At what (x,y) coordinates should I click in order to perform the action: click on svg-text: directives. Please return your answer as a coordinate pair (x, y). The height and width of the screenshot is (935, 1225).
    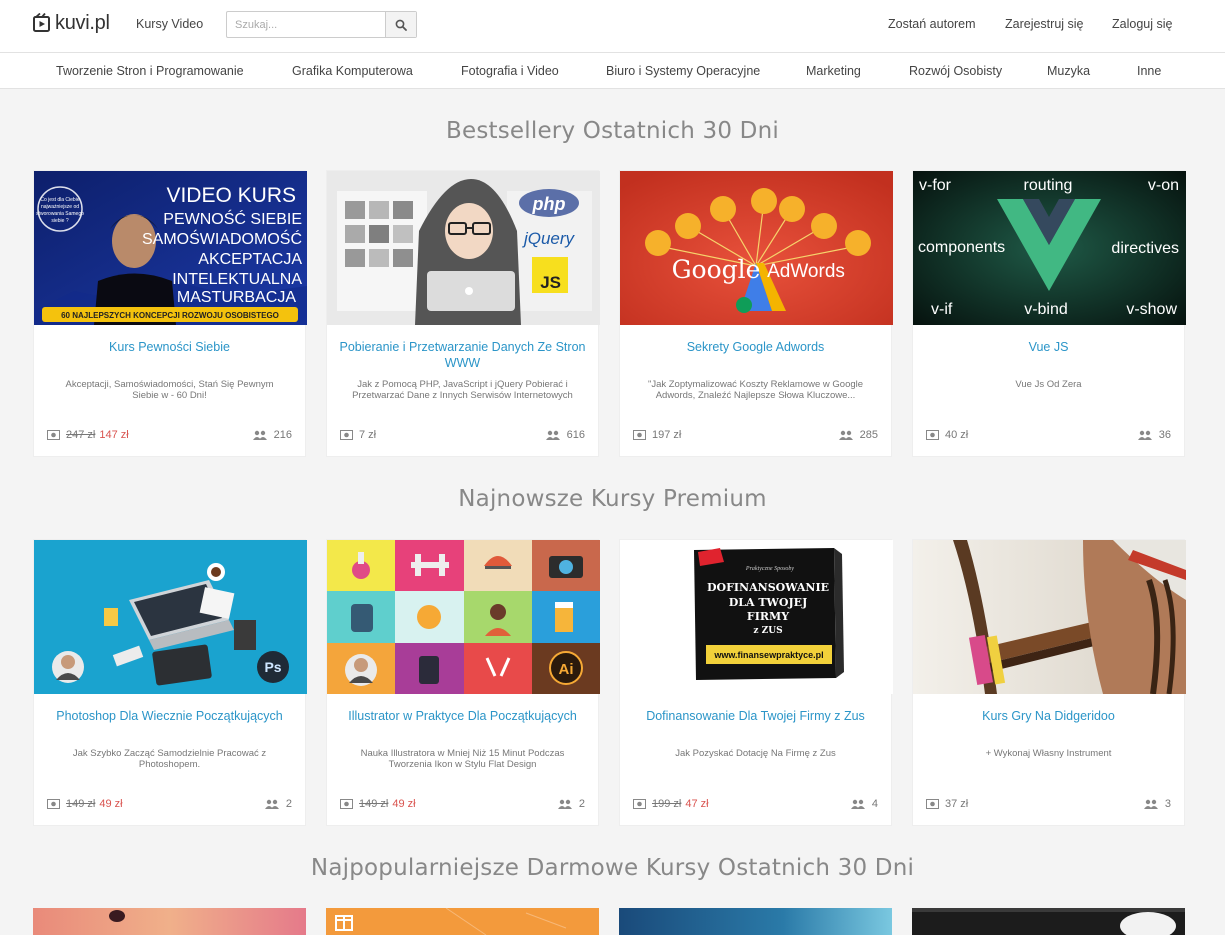
    Looking at the image, I should click on (1145, 248).